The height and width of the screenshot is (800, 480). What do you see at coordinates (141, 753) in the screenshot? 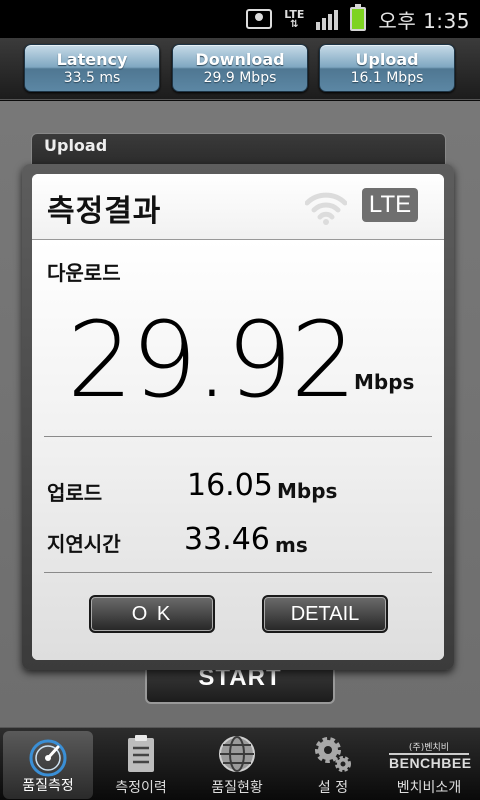
I see `clipboard-icon` at bounding box center [141, 753].